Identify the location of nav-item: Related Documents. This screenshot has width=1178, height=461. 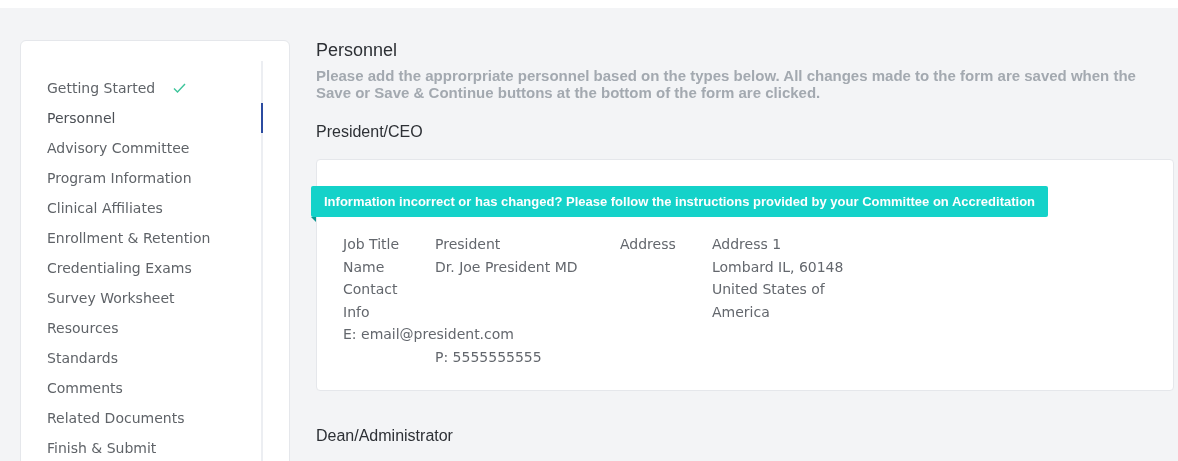
(155, 418).